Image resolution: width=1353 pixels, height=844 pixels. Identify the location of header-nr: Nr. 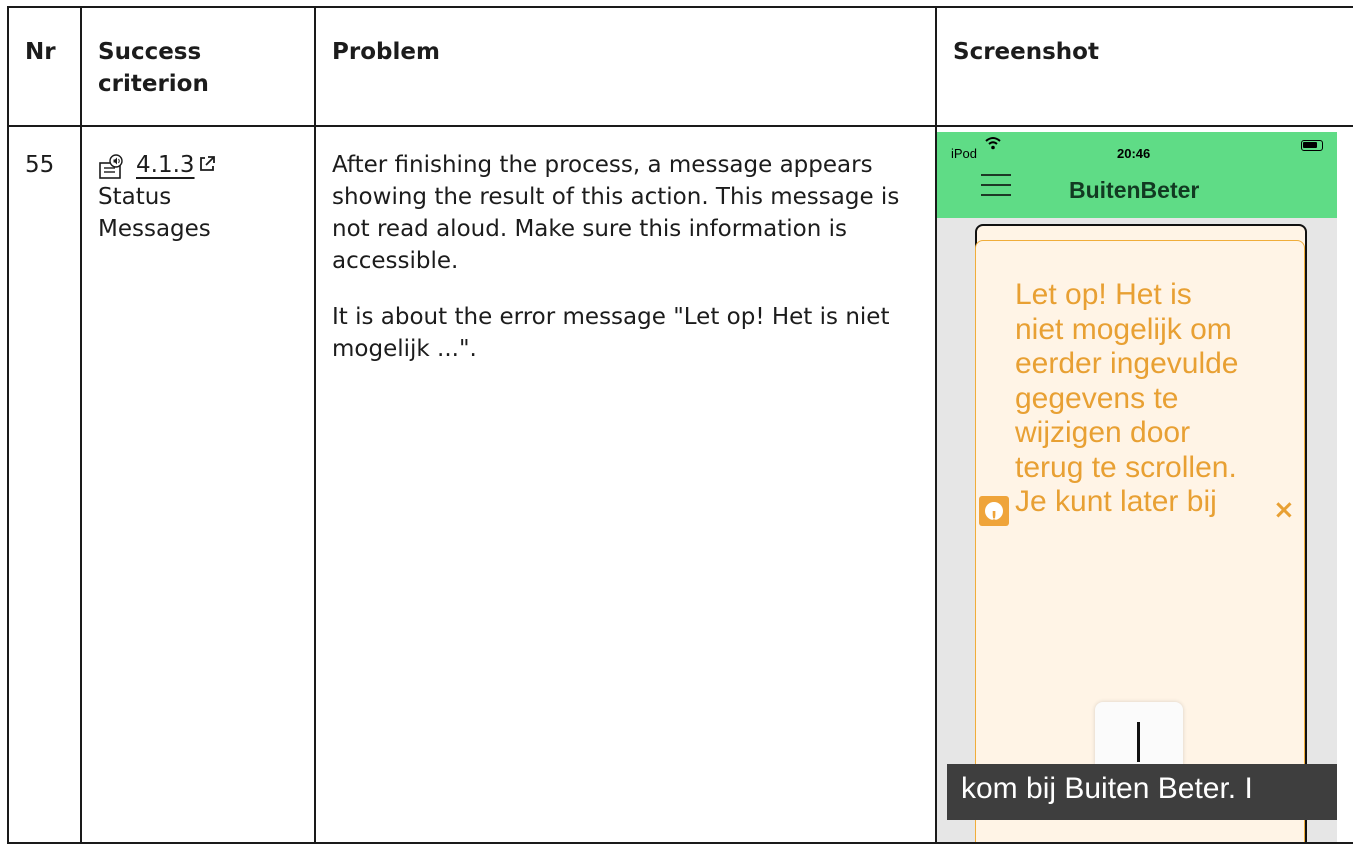
(44, 66).